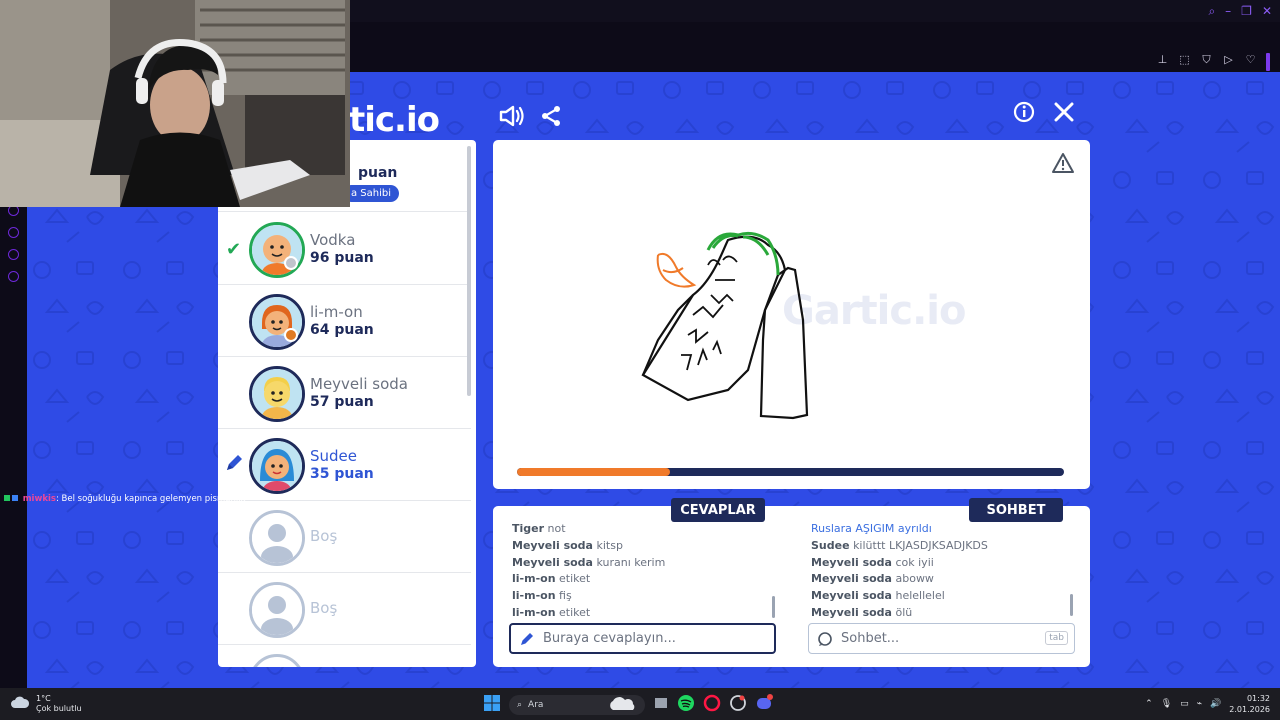  I want to click on message-row: Meyveli soda kuranı kerim, so click(642, 563).